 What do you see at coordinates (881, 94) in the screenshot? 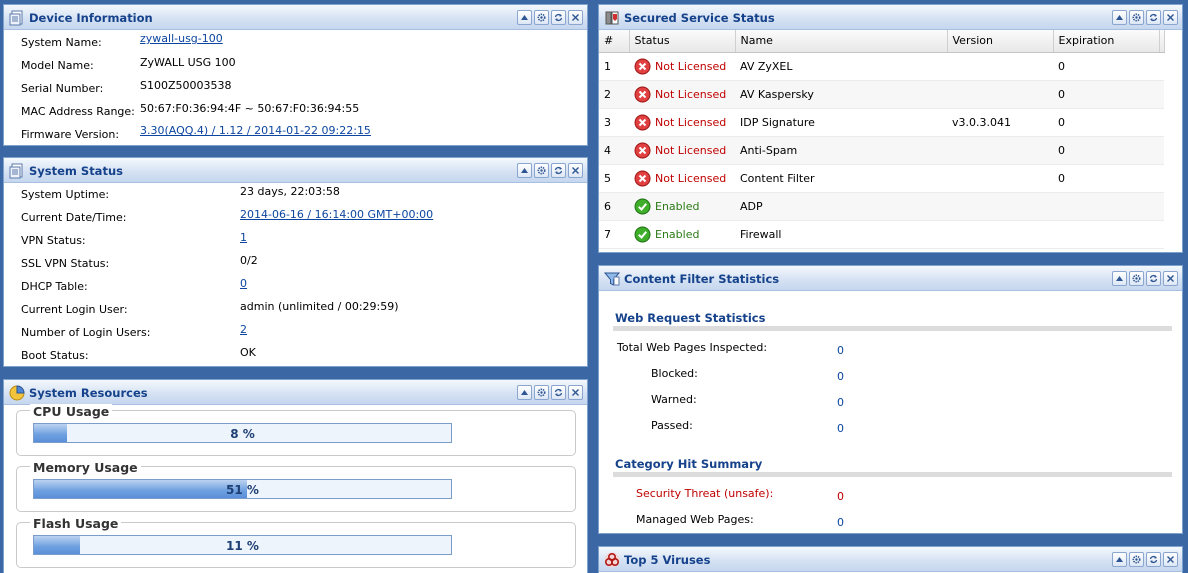
I see `table-row: 2 Not Licensed AV Kaspersky 0` at bounding box center [881, 94].